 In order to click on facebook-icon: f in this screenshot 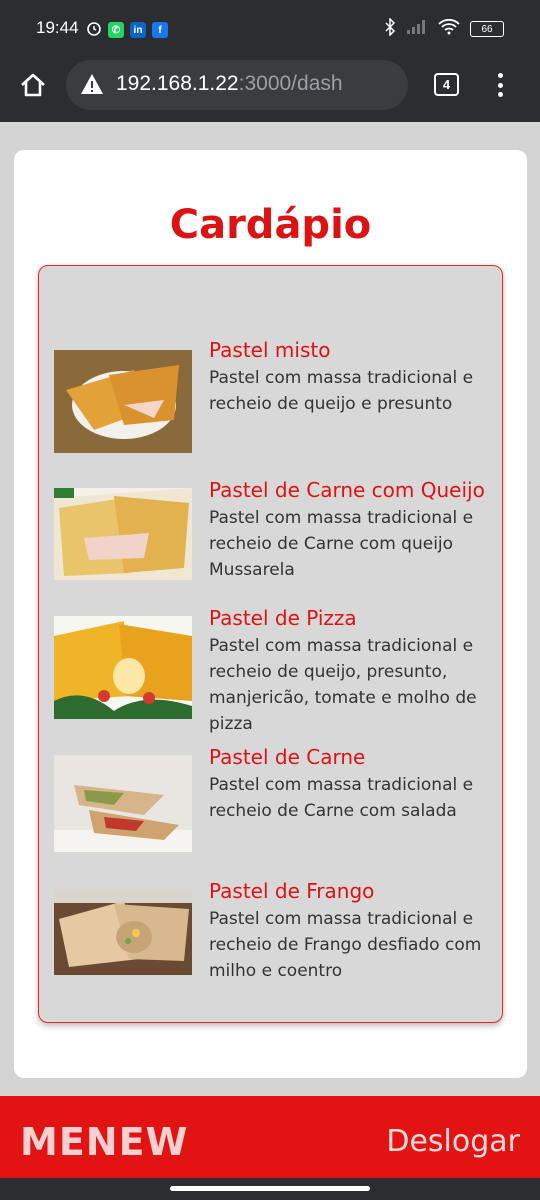, I will do `click(160, 30)`.